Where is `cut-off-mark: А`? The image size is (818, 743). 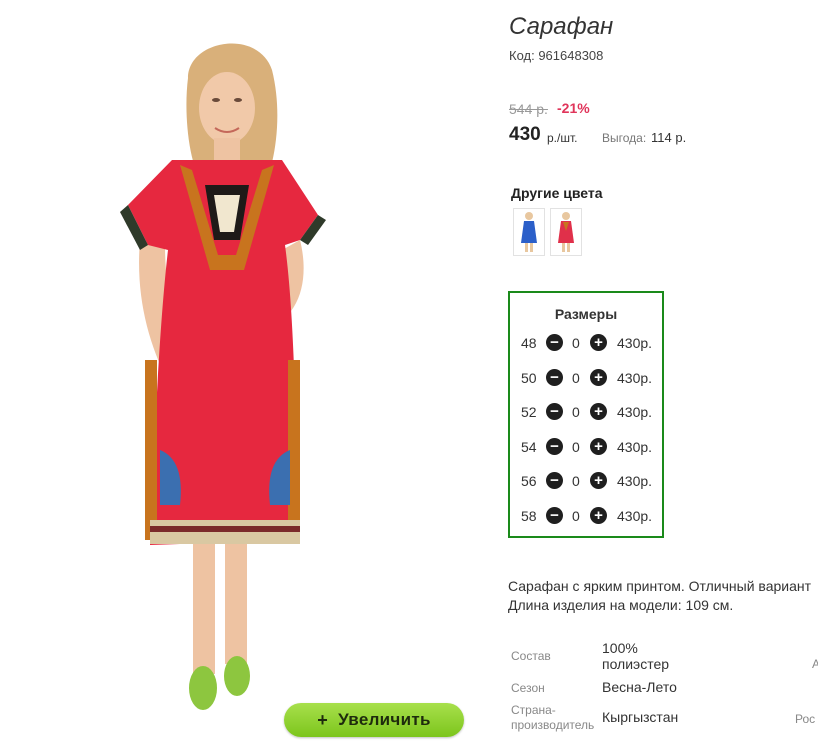 cut-off-mark: А is located at coordinates (815, 664).